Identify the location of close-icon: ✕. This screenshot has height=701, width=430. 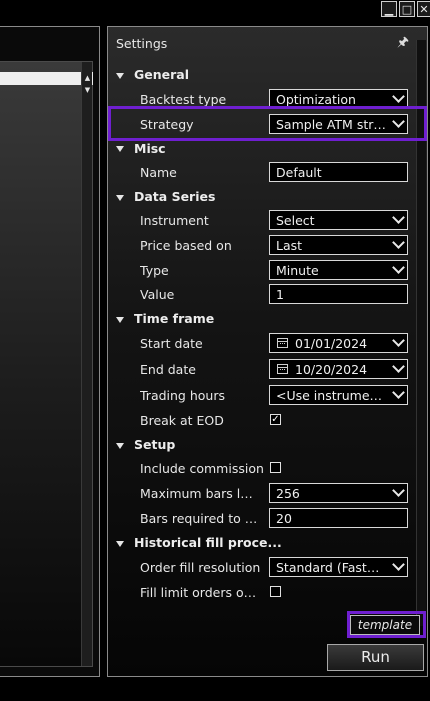
(424, 9).